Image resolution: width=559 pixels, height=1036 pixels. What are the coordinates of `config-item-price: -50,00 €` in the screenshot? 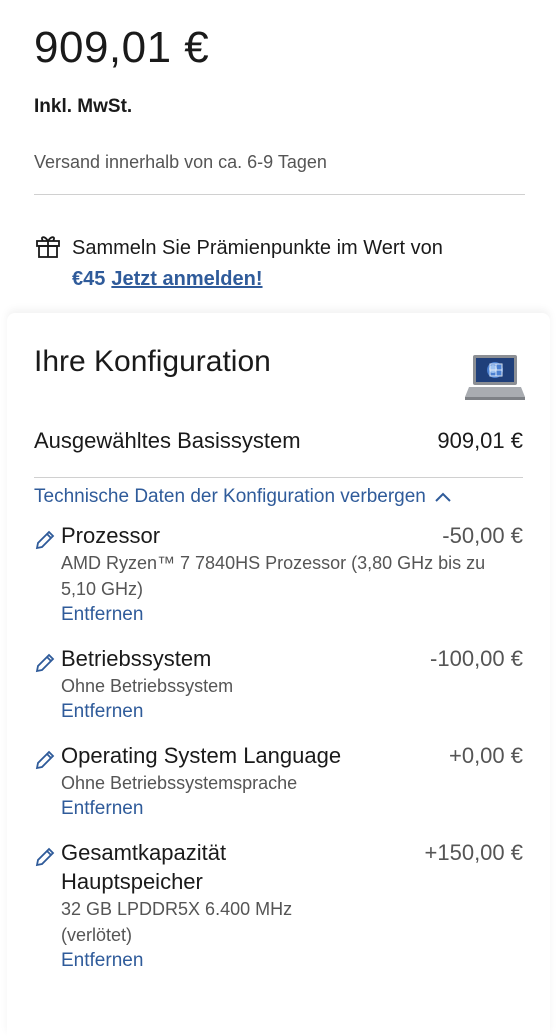 It's located at (482, 535).